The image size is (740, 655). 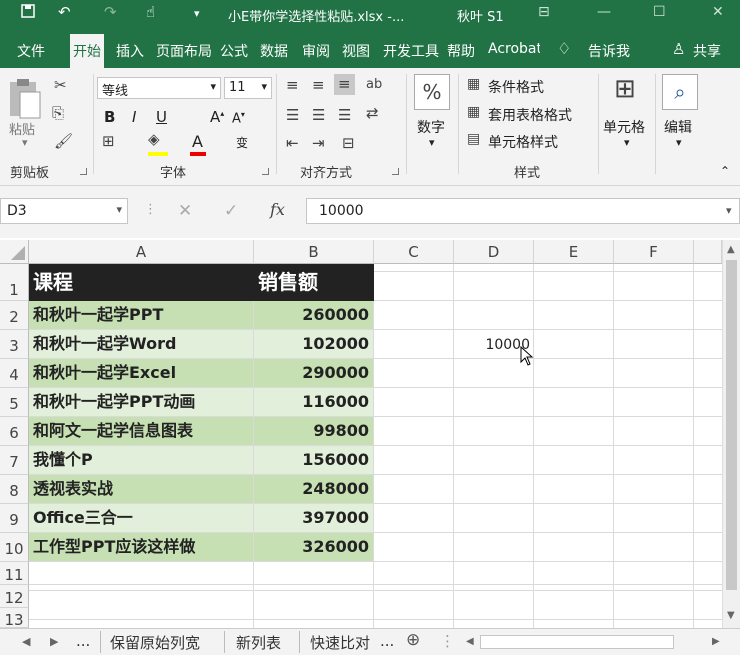 I want to click on tab-review: 审阅, so click(x=316, y=51).